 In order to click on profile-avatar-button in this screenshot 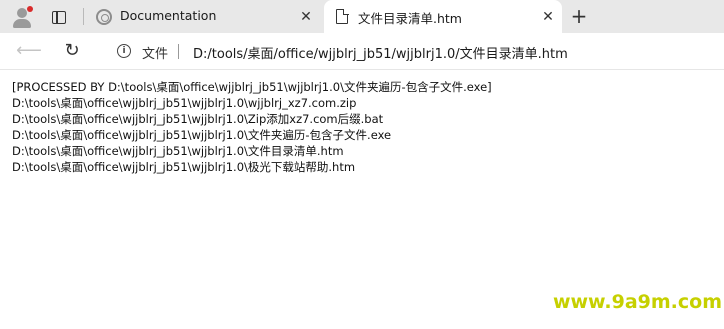, I will do `click(22, 17)`.